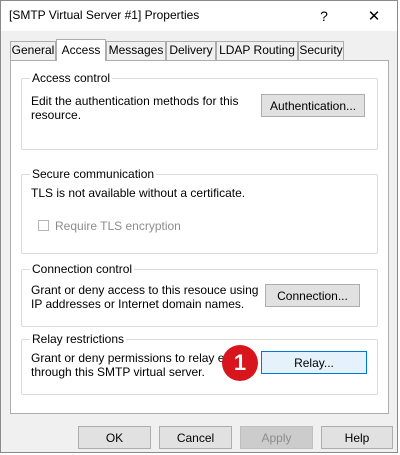  What do you see at coordinates (195, 437) in the screenshot?
I see `cancel-button: Cancel` at bounding box center [195, 437].